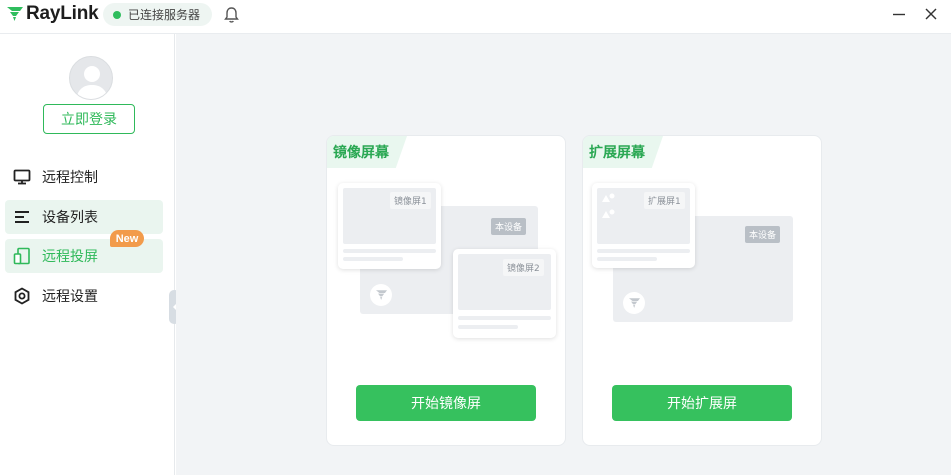 Image resolution: width=951 pixels, height=475 pixels. Describe the element at coordinates (623, 152) in the screenshot. I see `extend-screen-tag: 扩展屏幕` at that location.